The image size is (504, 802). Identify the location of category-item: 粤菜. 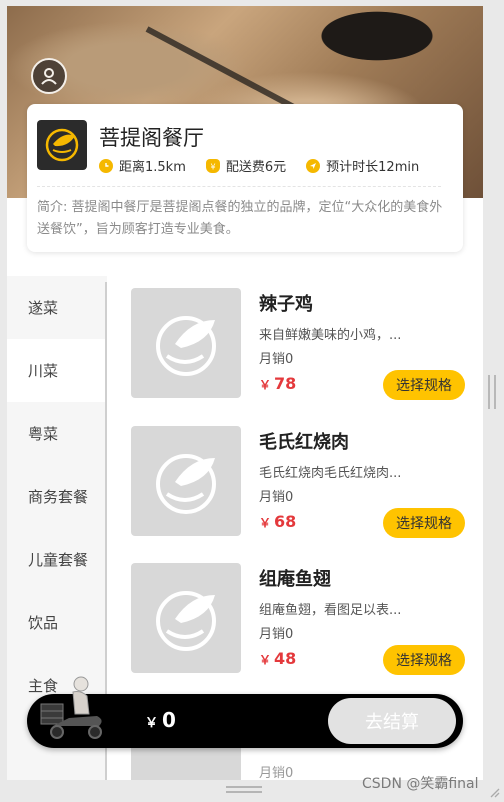
(57, 433).